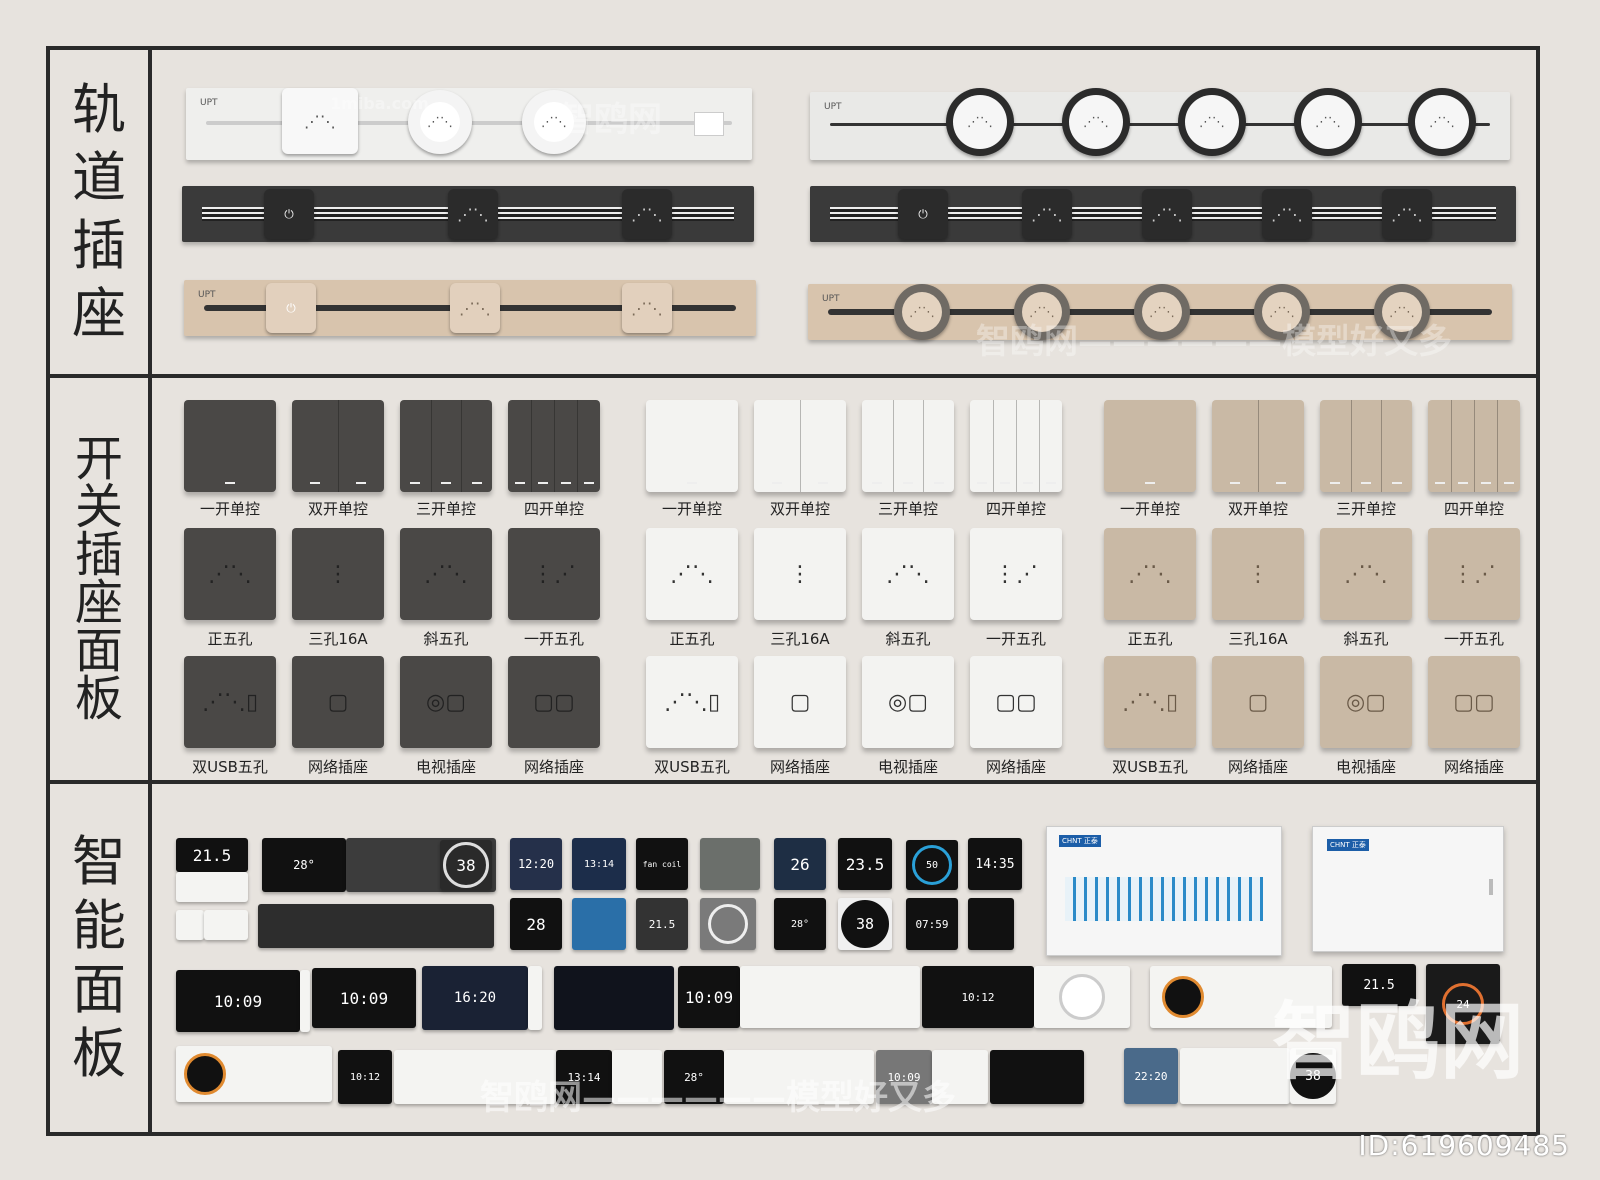  I want to click on rail-beige-2: UPT ⋰⋱ ⋰⋱ ⋰⋱ ⋰⋱ ⋰⋱, so click(1160, 312).